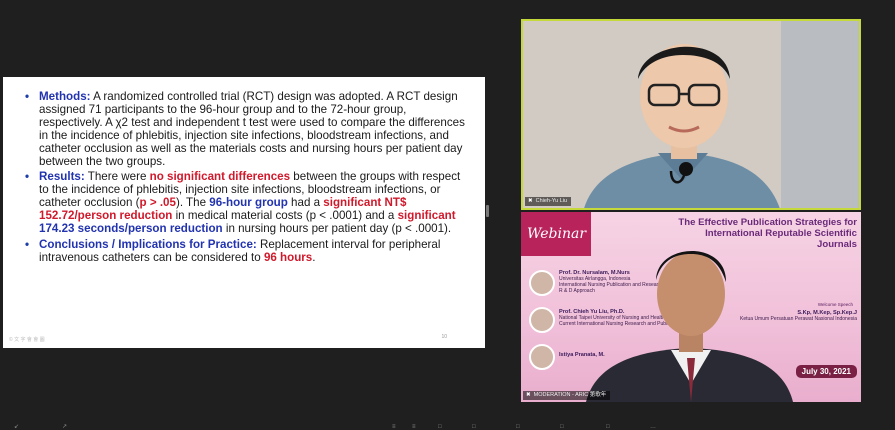  What do you see at coordinates (518, 427) in the screenshot?
I see `toolbar-icon-7: □` at bounding box center [518, 427].